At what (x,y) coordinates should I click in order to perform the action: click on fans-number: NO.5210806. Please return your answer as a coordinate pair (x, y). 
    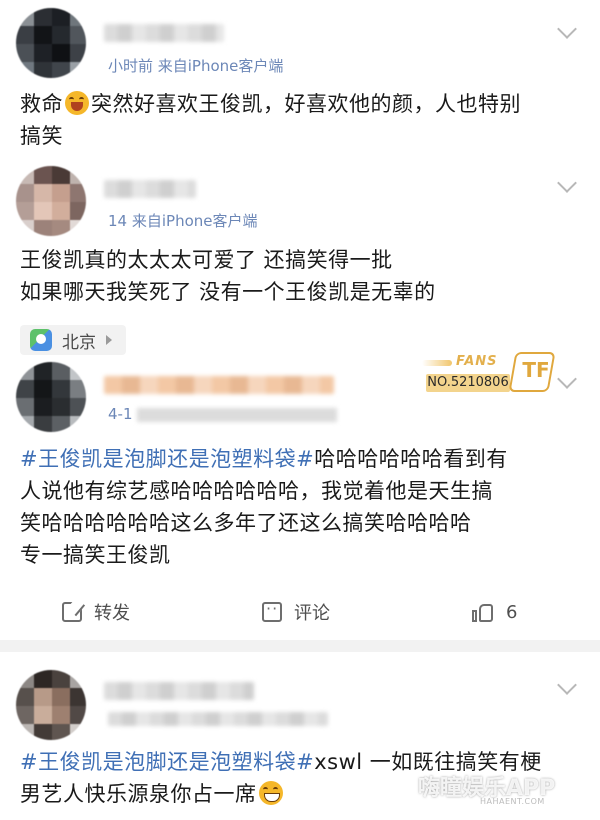
    Looking at the image, I should click on (468, 383).